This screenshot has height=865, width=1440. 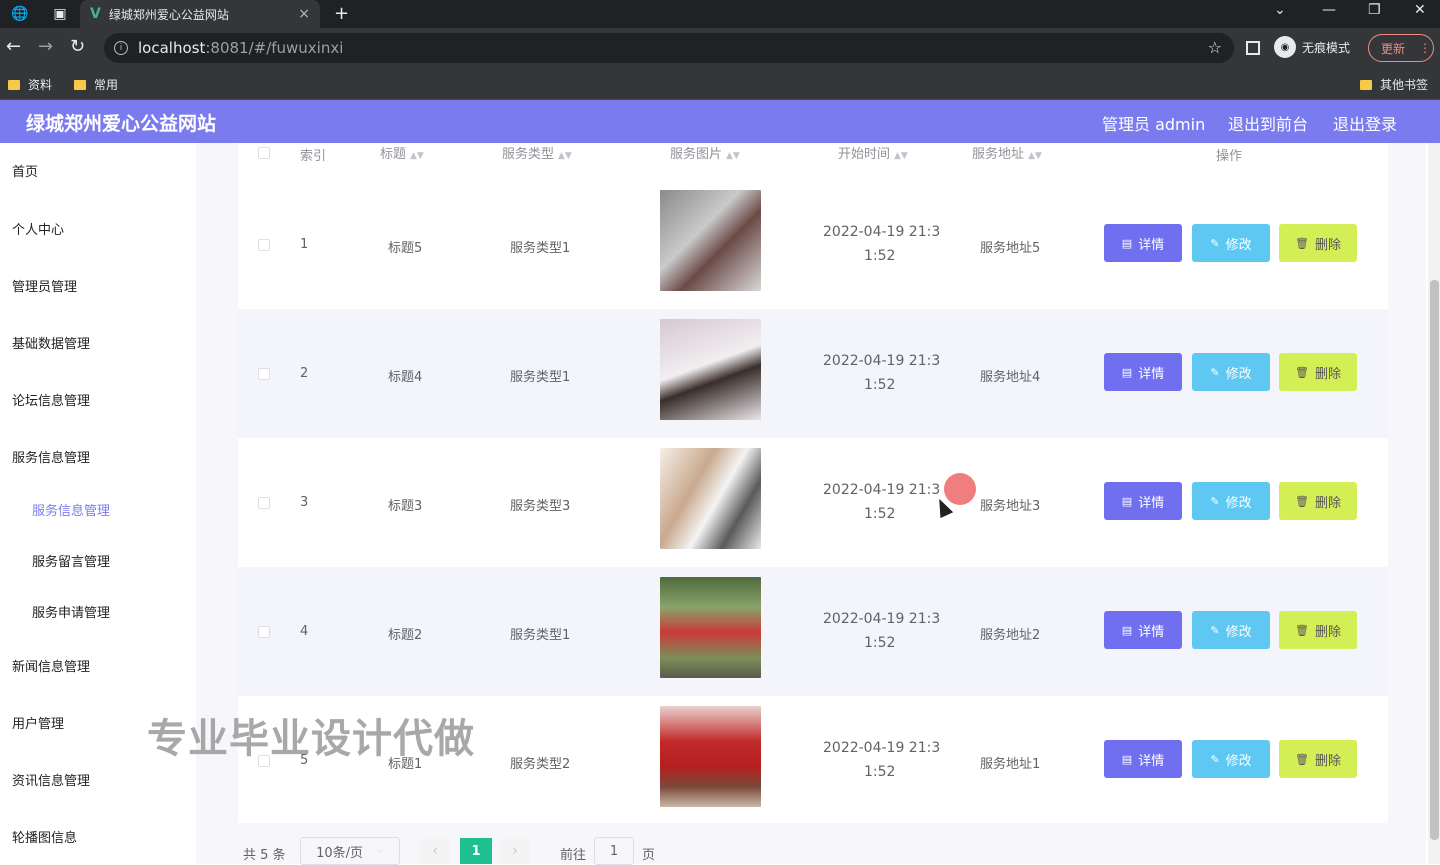 I want to click on side-panel-icon, so click(x=1253, y=48).